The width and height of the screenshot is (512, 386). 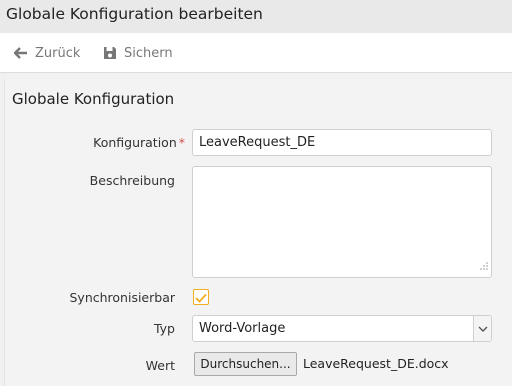 What do you see at coordinates (134, 14) in the screenshot?
I see `window-title: Globale Konfiguration bearbeiten` at bounding box center [134, 14].